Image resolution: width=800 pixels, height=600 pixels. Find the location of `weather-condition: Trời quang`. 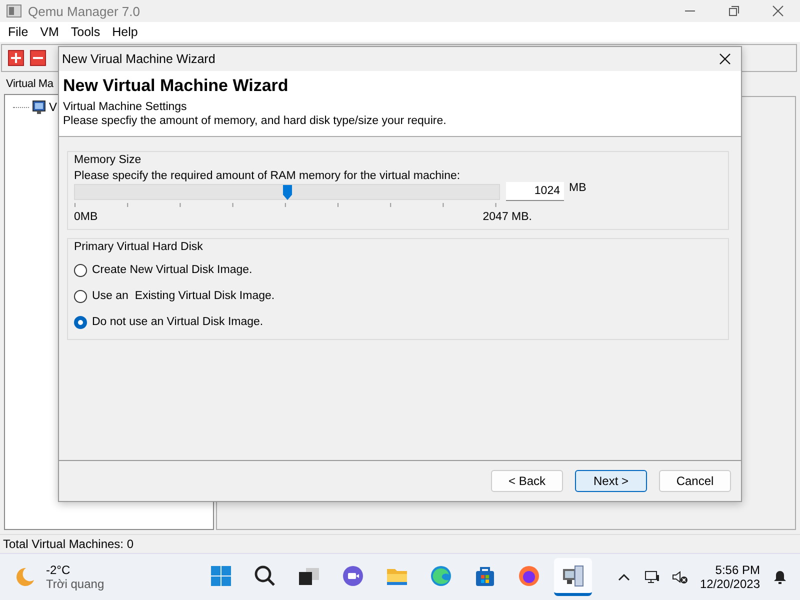

weather-condition: Trời quang is located at coordinates (75, 584).